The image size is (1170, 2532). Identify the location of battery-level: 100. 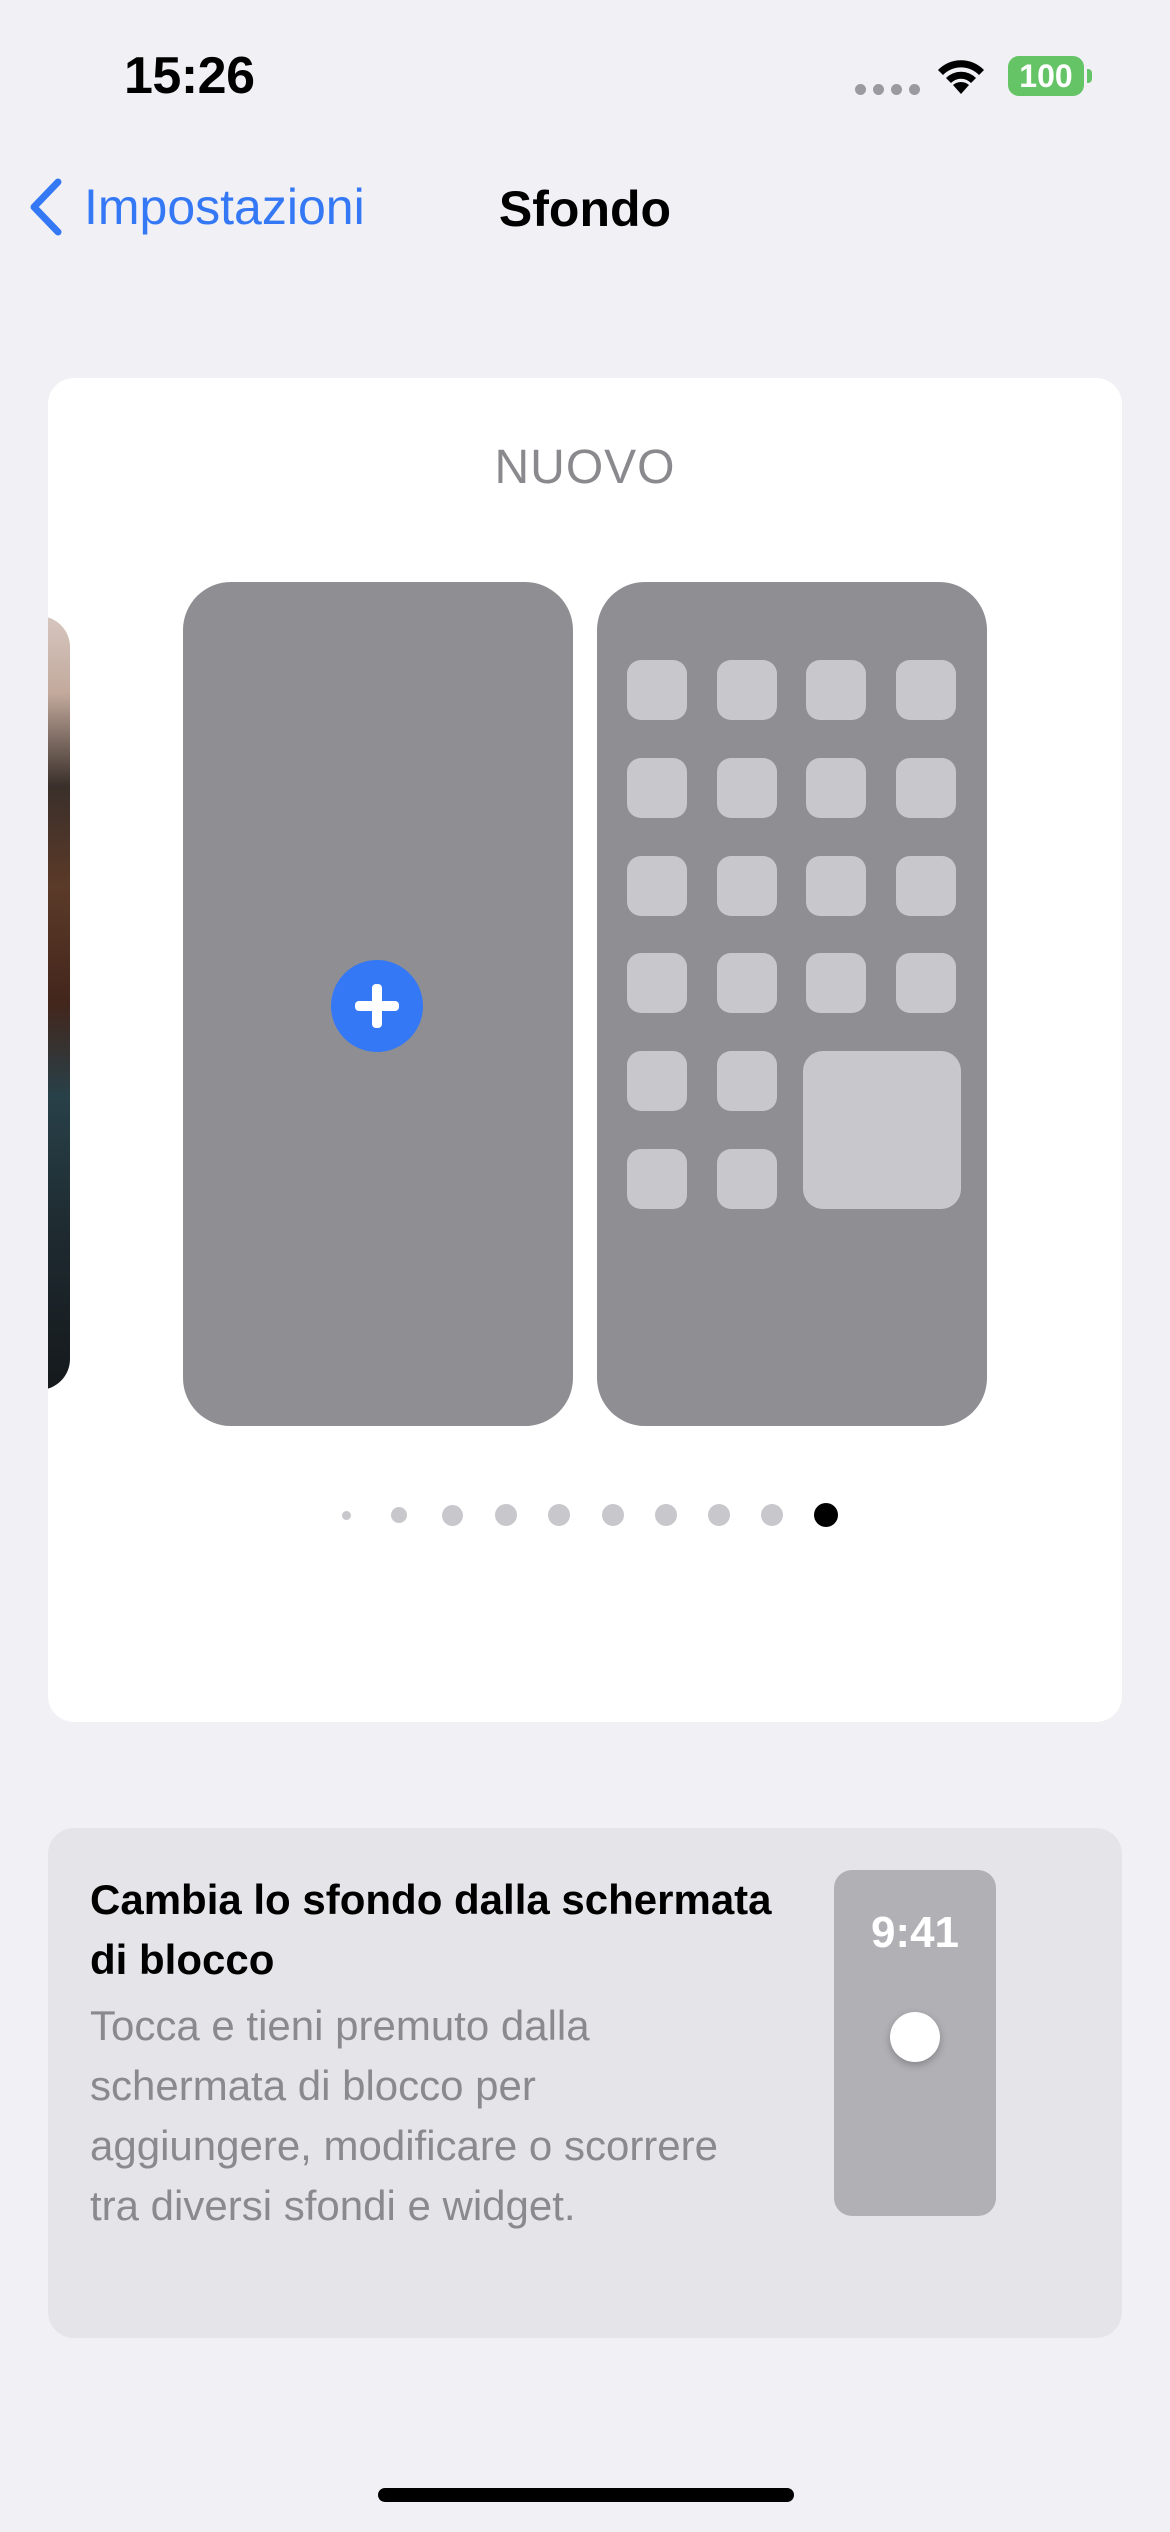
(1046, 75).